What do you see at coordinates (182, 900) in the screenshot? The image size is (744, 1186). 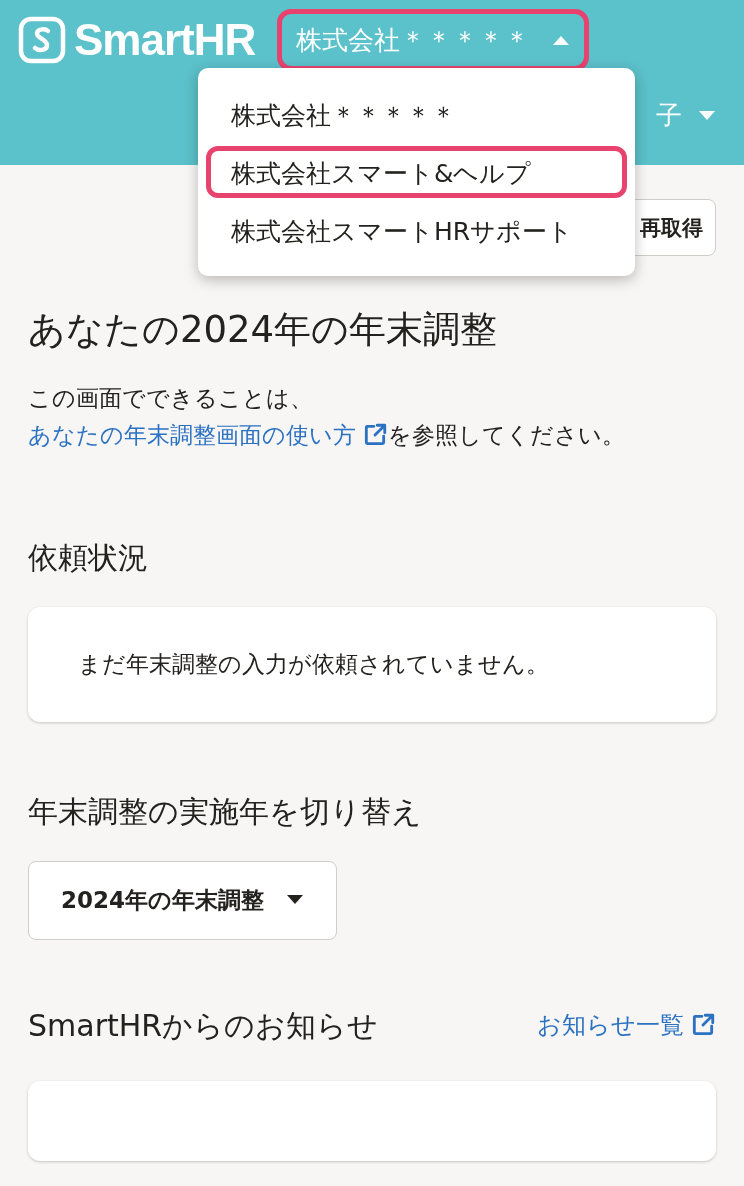 I see `year-dropdown: 2024年の年末調整` at bounding box center [182, 900].